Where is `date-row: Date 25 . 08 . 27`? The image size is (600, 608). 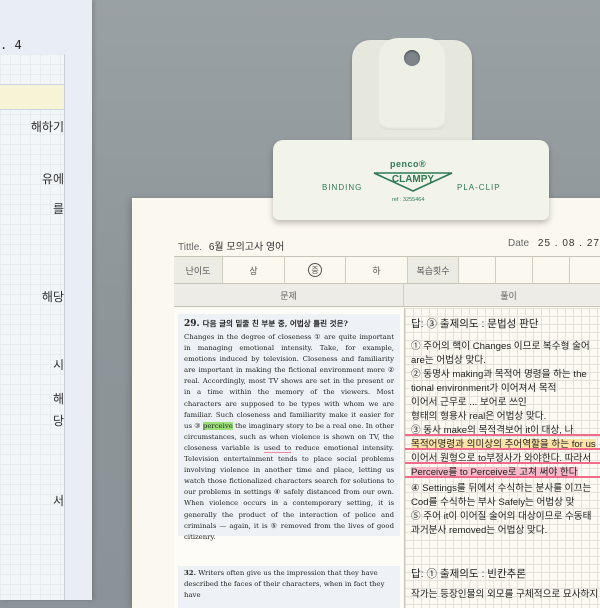 date-row: Date 25 . 08 . 27 is located at coordinates (554, 243).